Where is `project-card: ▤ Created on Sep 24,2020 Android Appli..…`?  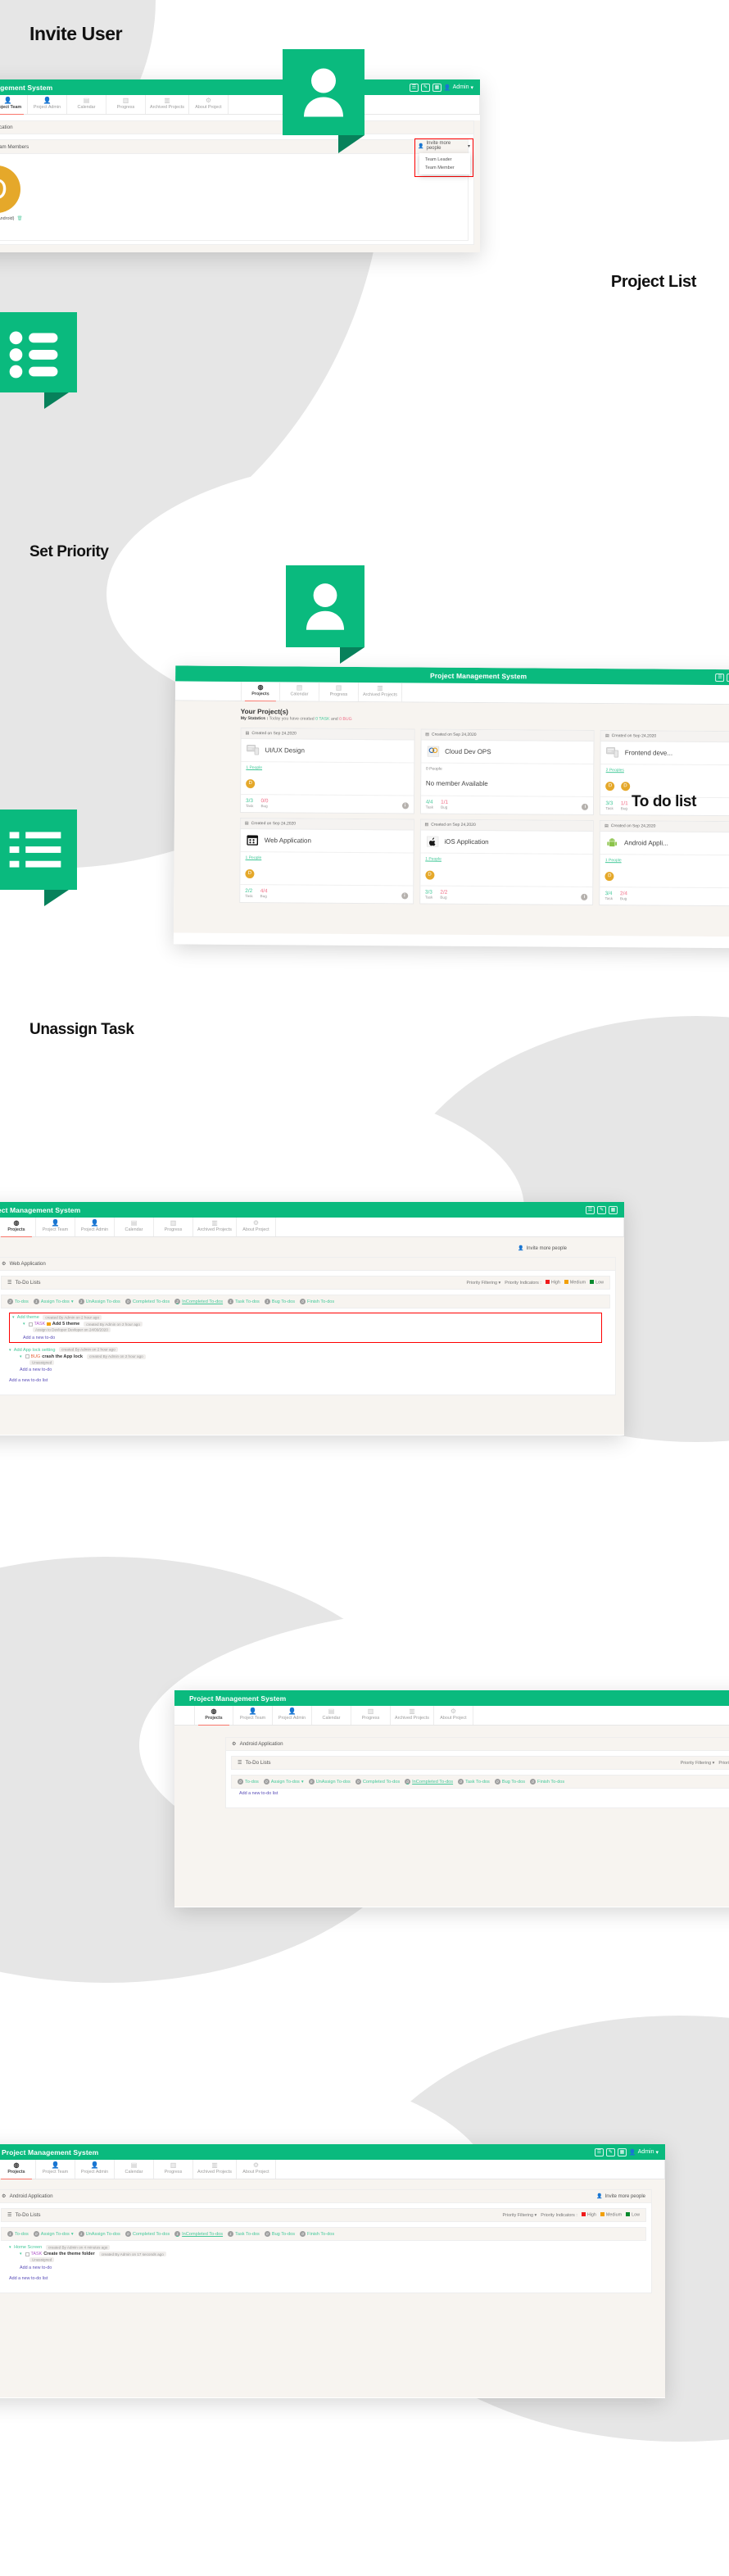 project-card: ▤ Created on Sep 24,2020 Android Appli..… is located at coordinates (664, 863).